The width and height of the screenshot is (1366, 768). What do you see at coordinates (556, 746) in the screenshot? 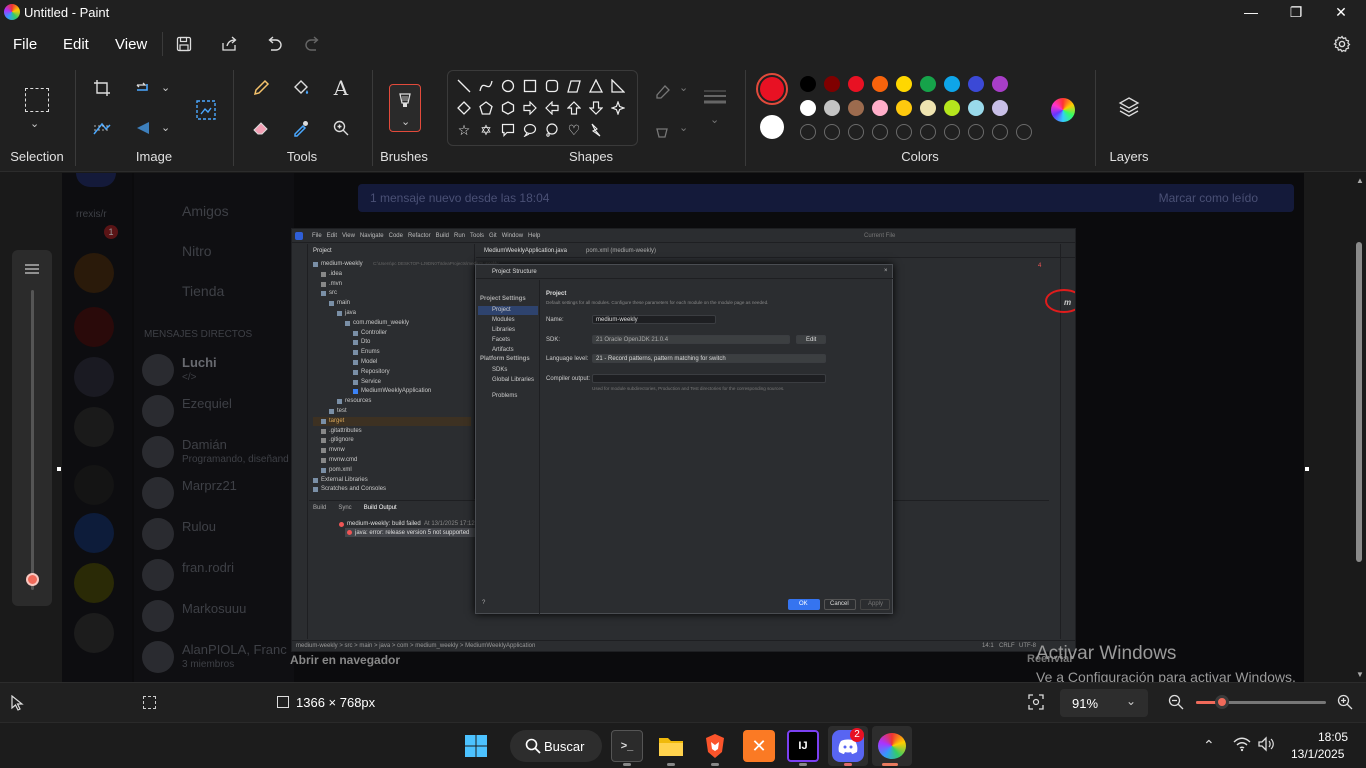
I see `taskbar-search: Buscar` at bounding box center [556, 746].